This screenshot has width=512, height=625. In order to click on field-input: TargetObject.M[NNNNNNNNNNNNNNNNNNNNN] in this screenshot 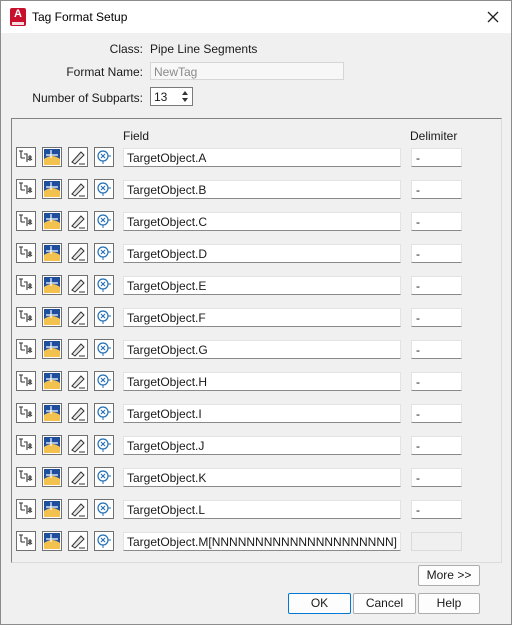, I will do `click(262, 541)`.